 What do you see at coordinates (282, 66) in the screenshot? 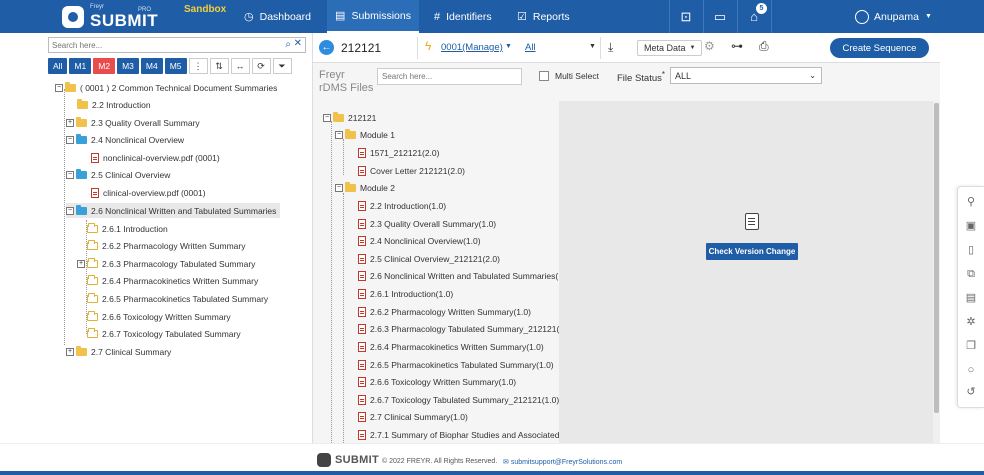
I see `filter-icon: ⏷` at bounding box center [282, 66].